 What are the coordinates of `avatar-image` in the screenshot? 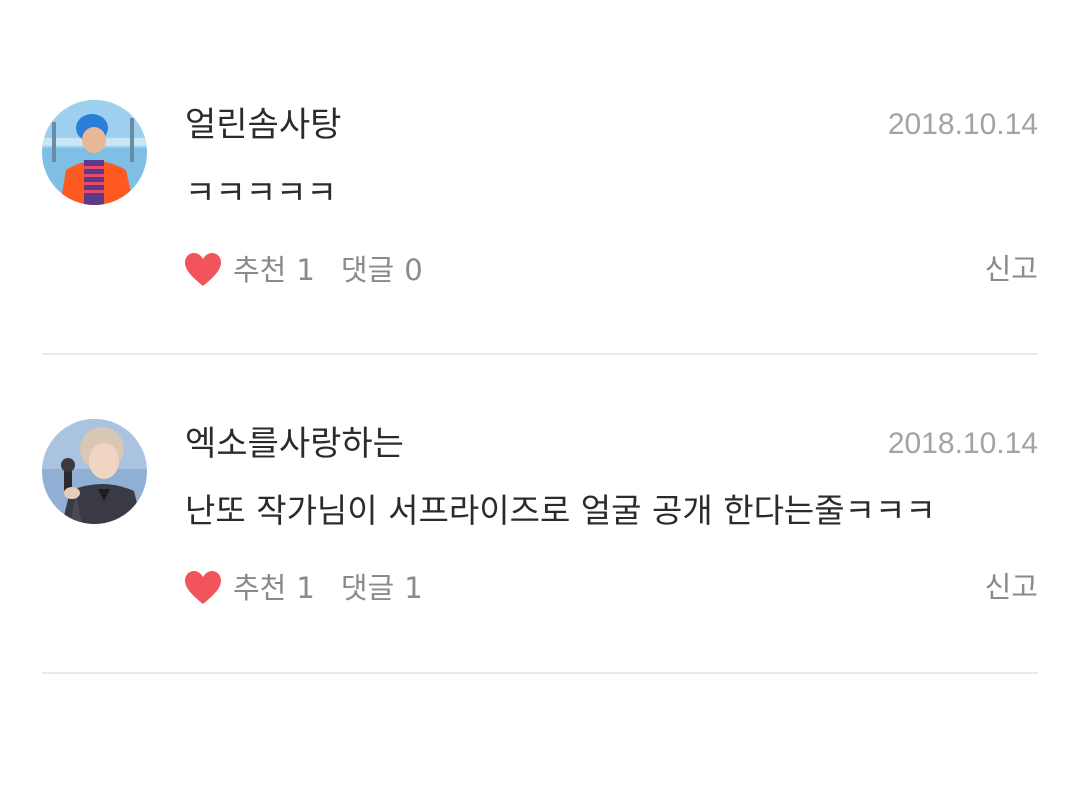 It's located at (94, 471).